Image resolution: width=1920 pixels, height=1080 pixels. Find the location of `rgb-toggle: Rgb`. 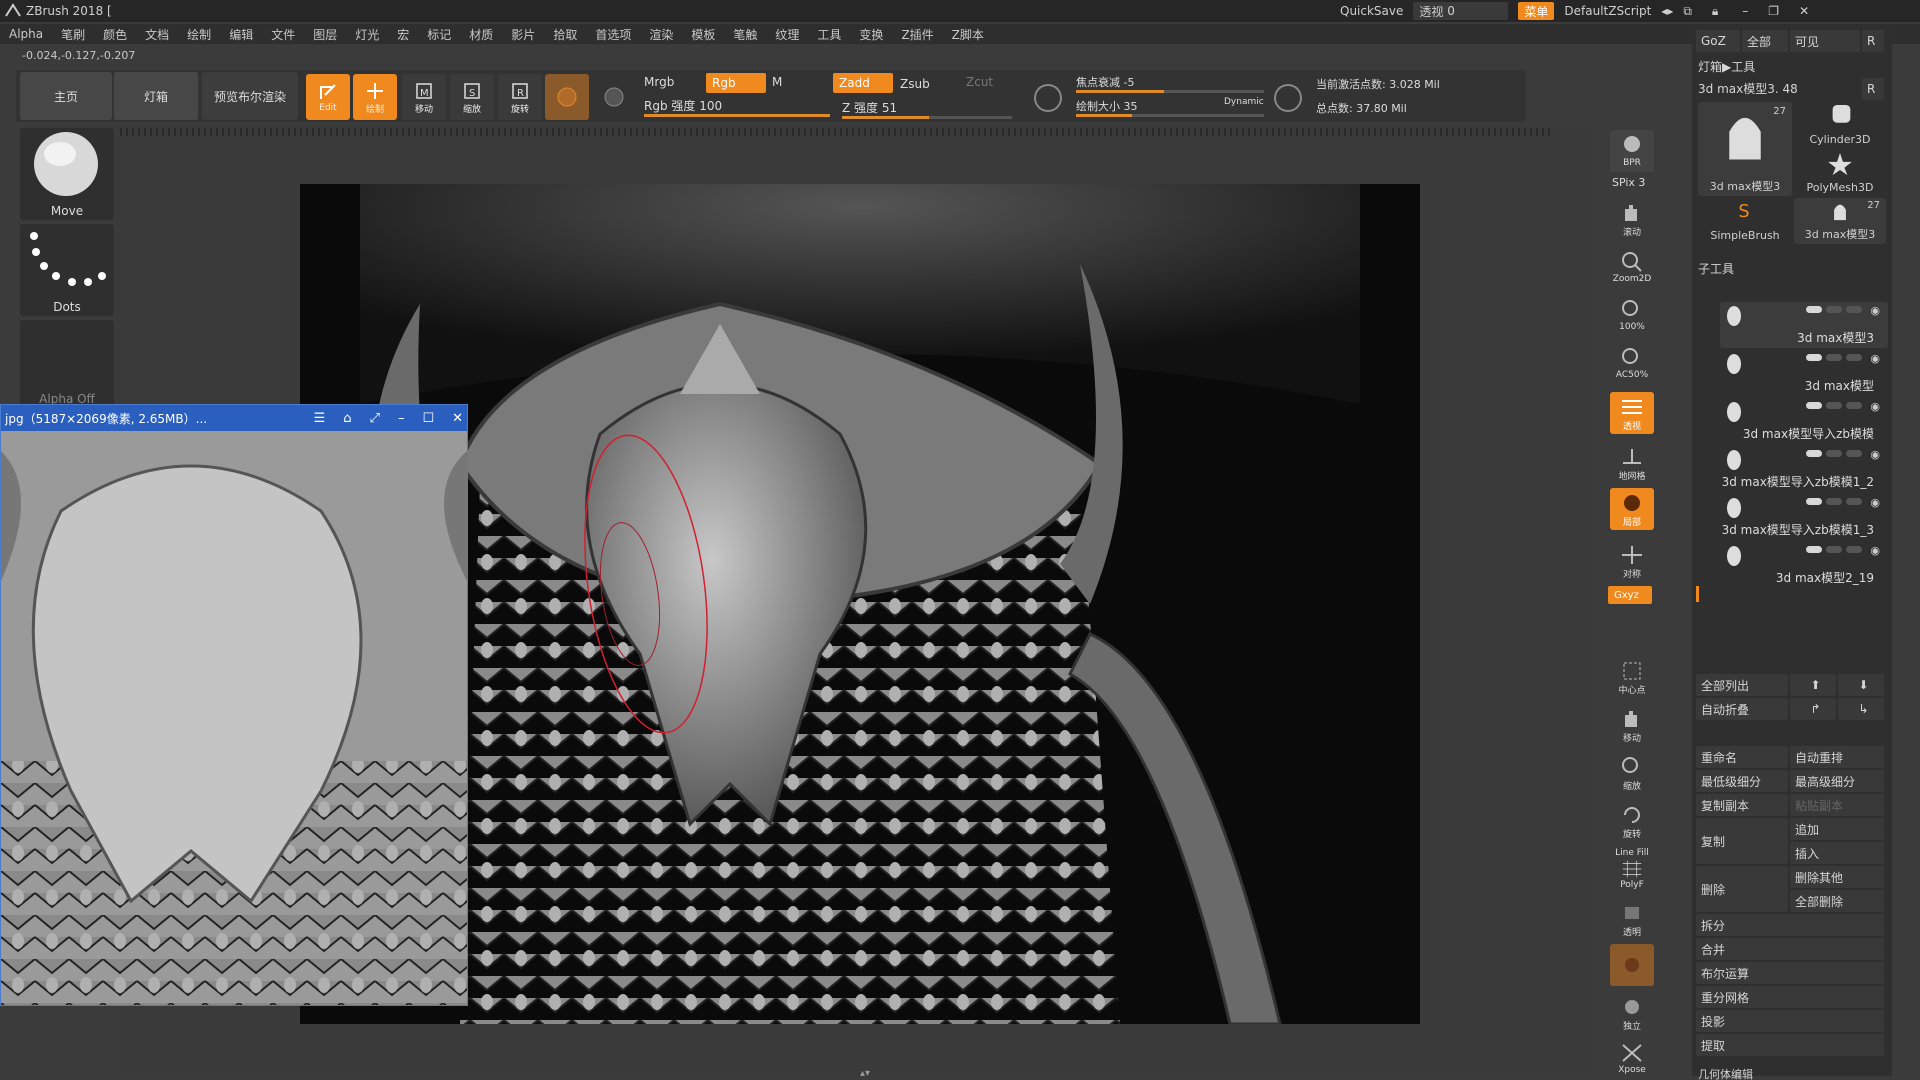

rgb-toggle: Rgb is located at coordinates (736, 83).